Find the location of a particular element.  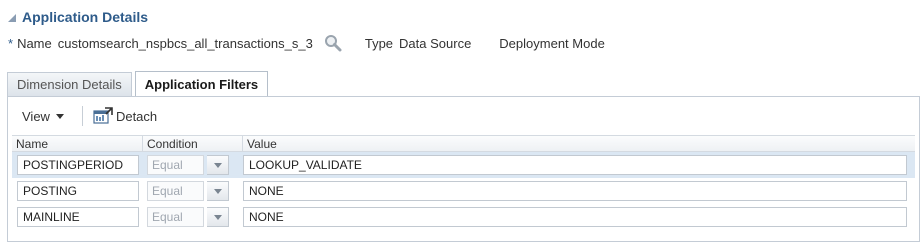

search-button is located at coordinates (332, 43).